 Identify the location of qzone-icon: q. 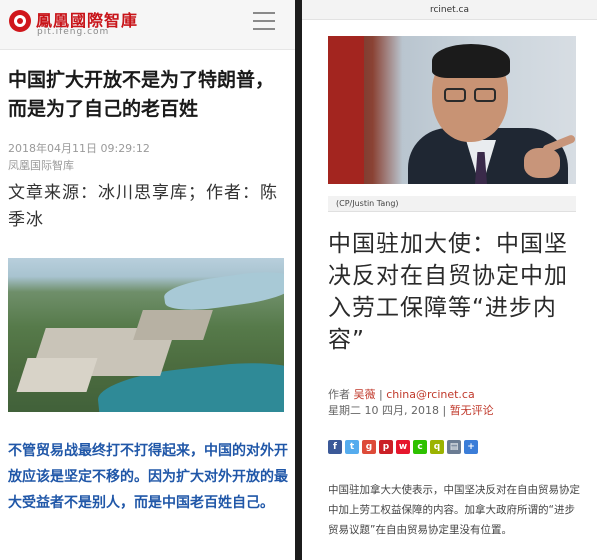
(437, 447).